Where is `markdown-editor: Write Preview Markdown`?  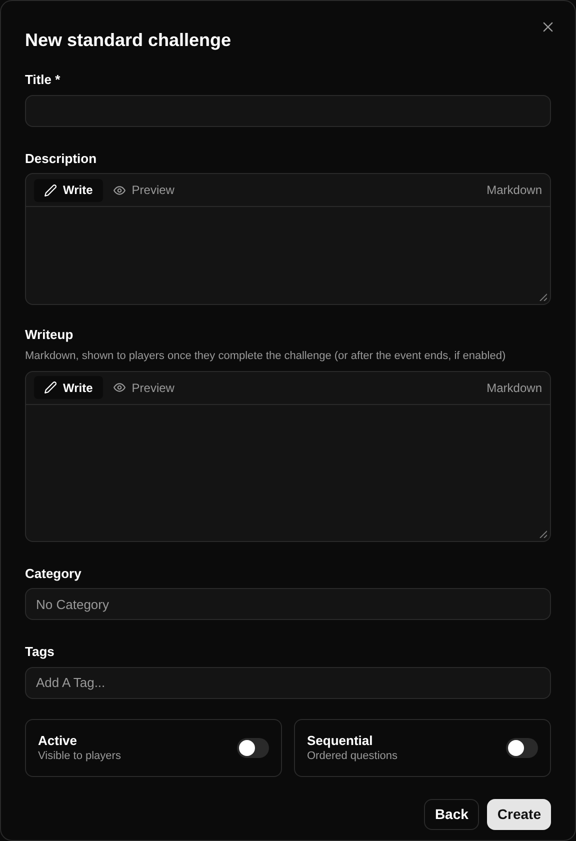 markdown-editor: Write Preview Markdown is located at coordinates (288, 239).